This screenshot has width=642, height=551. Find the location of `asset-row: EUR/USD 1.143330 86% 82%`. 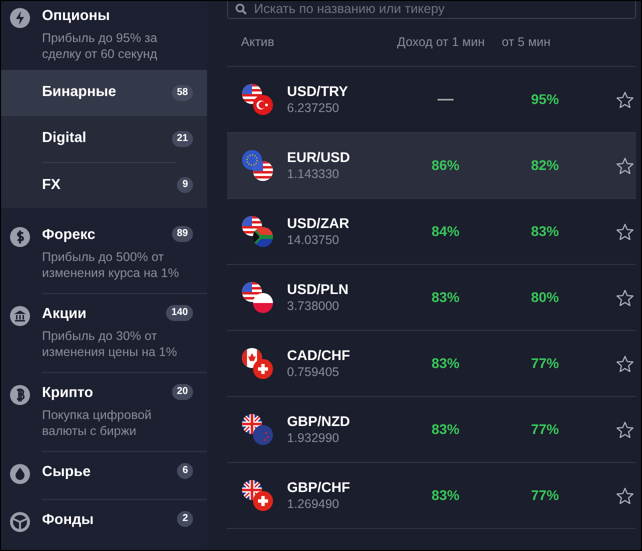

asset-row: EUR/USD 1.143330 86% 82% is located at coordinates (431, 166).